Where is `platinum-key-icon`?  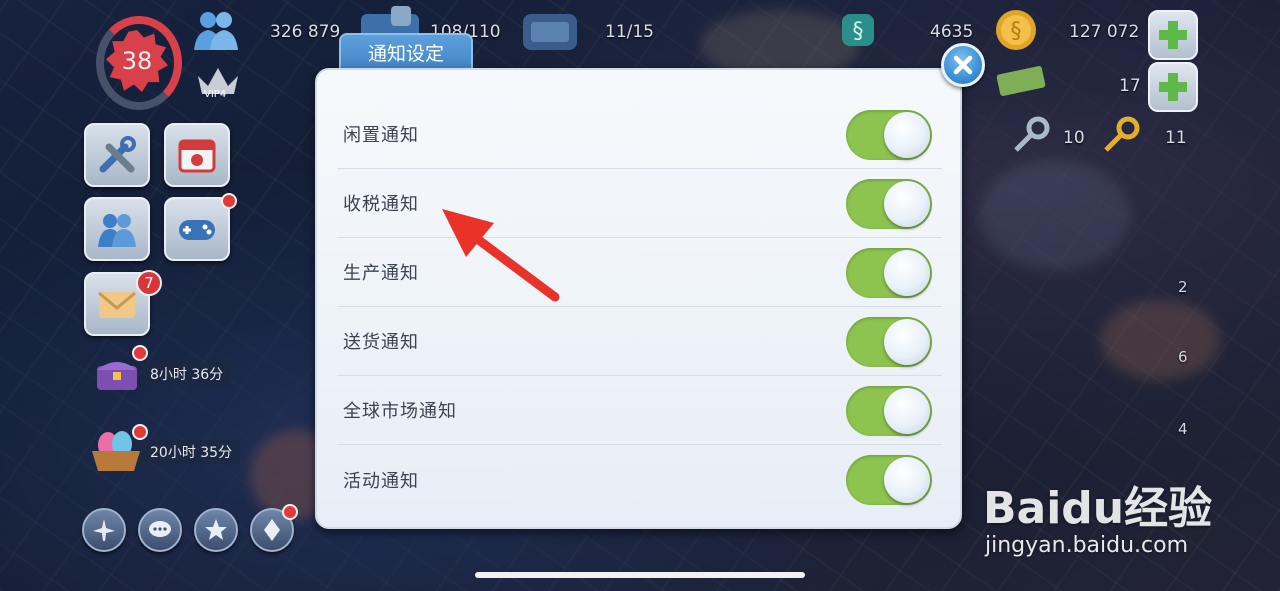
platinum-key-icon is located at coordinates (1030, 136).